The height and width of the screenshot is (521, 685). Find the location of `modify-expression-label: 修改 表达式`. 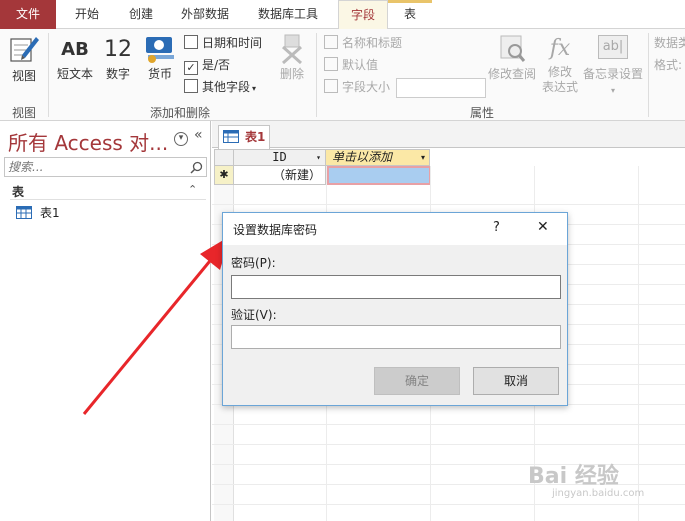

modify-expression-label: 修改 表达式 is located at coordinates (559, 79).